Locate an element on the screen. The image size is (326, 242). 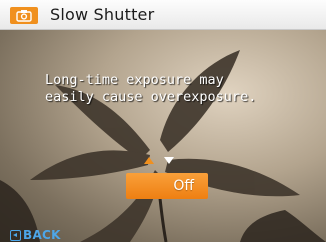
arrow-down-icon is located at coordinates (169, 160).